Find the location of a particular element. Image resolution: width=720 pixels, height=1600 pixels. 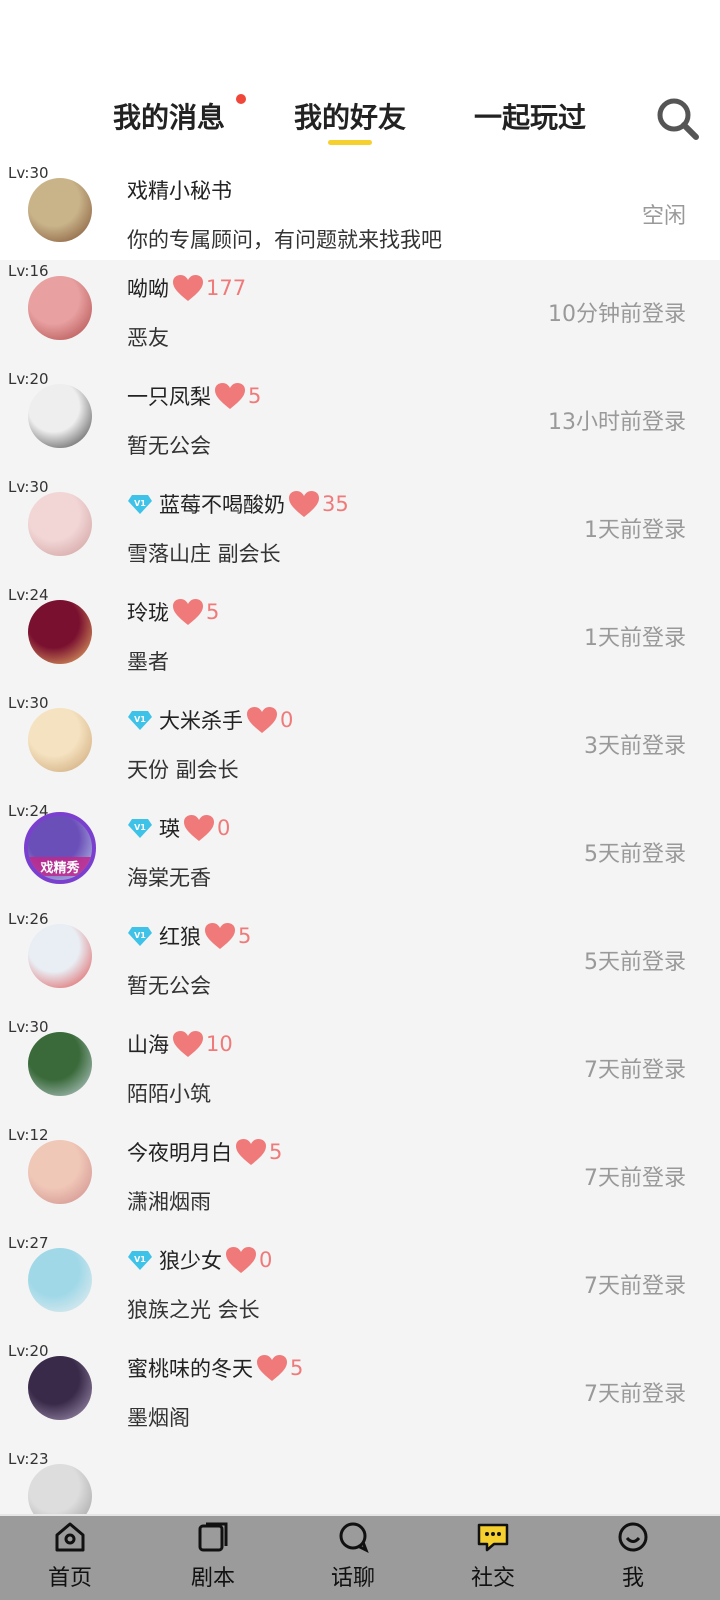

friend-name: 戏精小秘书 is located at coordinates (179, 191).